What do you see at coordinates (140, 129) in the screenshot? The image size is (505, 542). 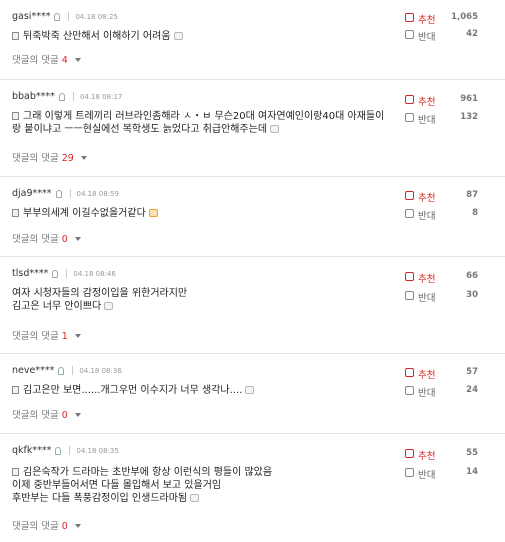 I see `comment-line: 랑 붙이냐고 ㅡㅡ현실에선 복학생도 늙었다고 취급안해주는데` at bounding box center [140, 129].